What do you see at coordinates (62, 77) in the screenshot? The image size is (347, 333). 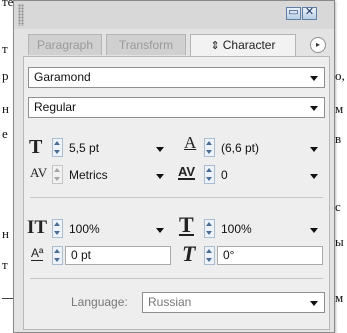 I see `font-family-value: Garamond` at bounding box center [62, 77].